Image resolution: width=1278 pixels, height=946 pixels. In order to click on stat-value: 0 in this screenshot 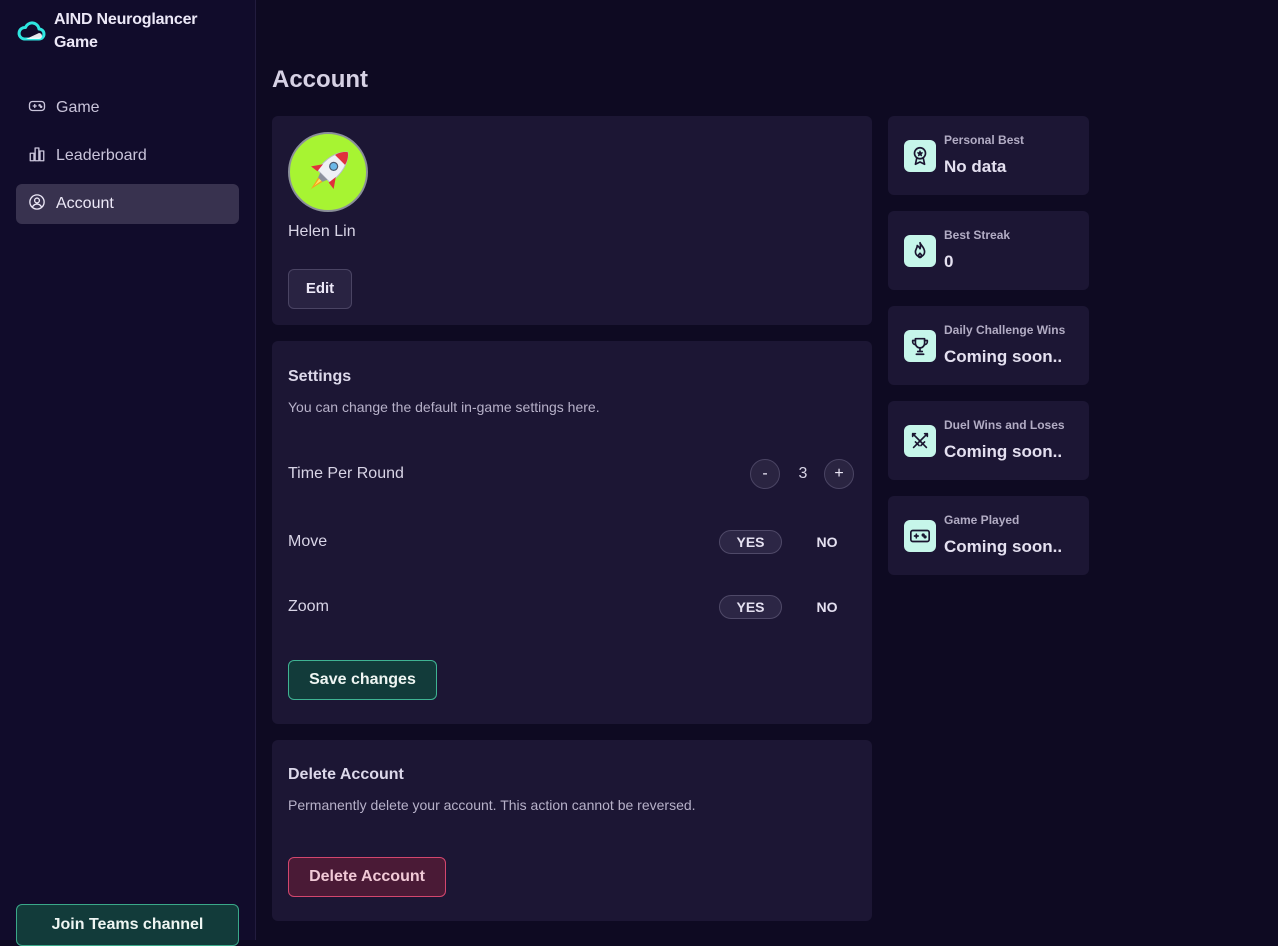, I will do `click(949, 261)`.